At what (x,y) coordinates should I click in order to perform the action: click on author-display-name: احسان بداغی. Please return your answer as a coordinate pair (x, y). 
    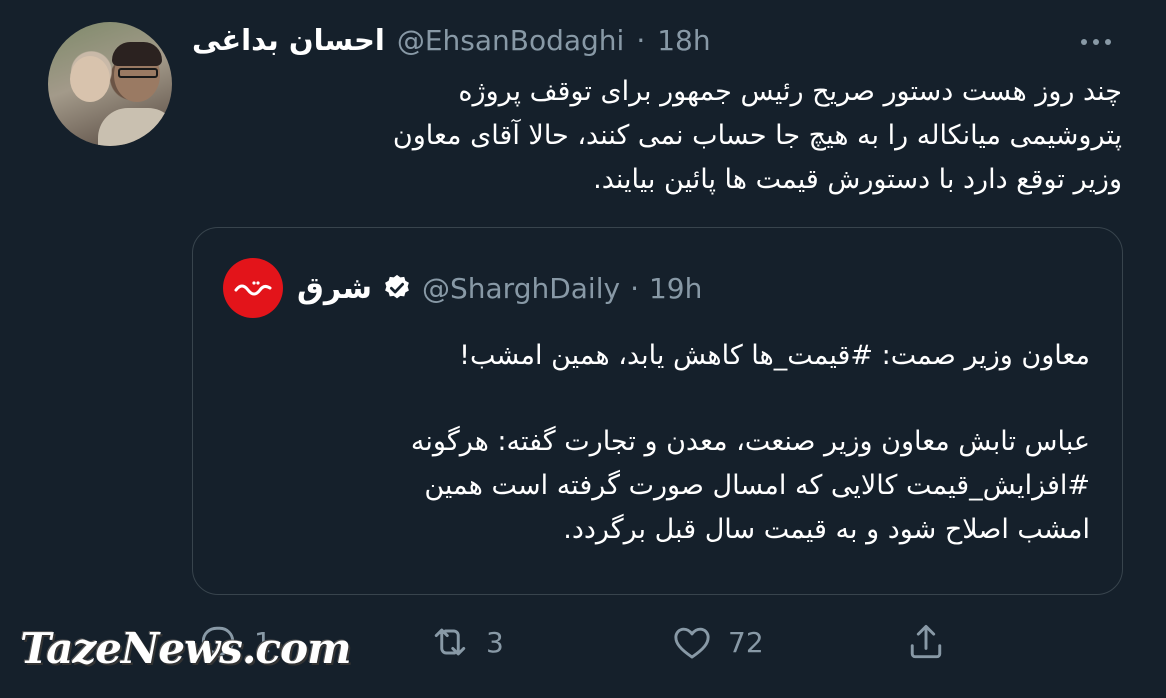
    Looking at the image, I should click on (288, 40).